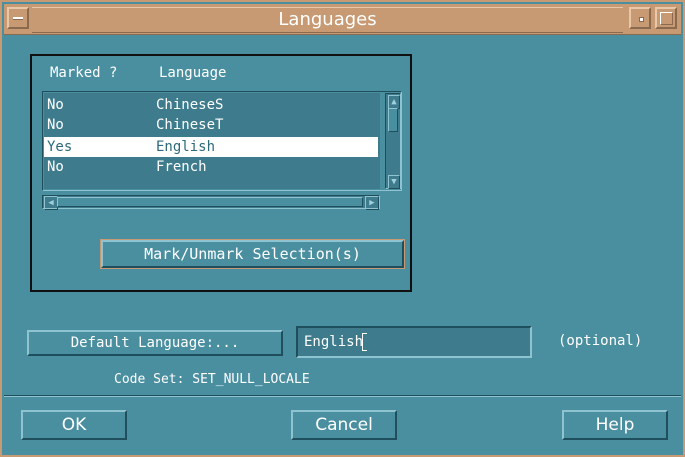 This screenshot has height=457, width=685. Describe the element at coordinates (60, 147) in the screenshot. I see `list-item-marked: Yes` at that location.